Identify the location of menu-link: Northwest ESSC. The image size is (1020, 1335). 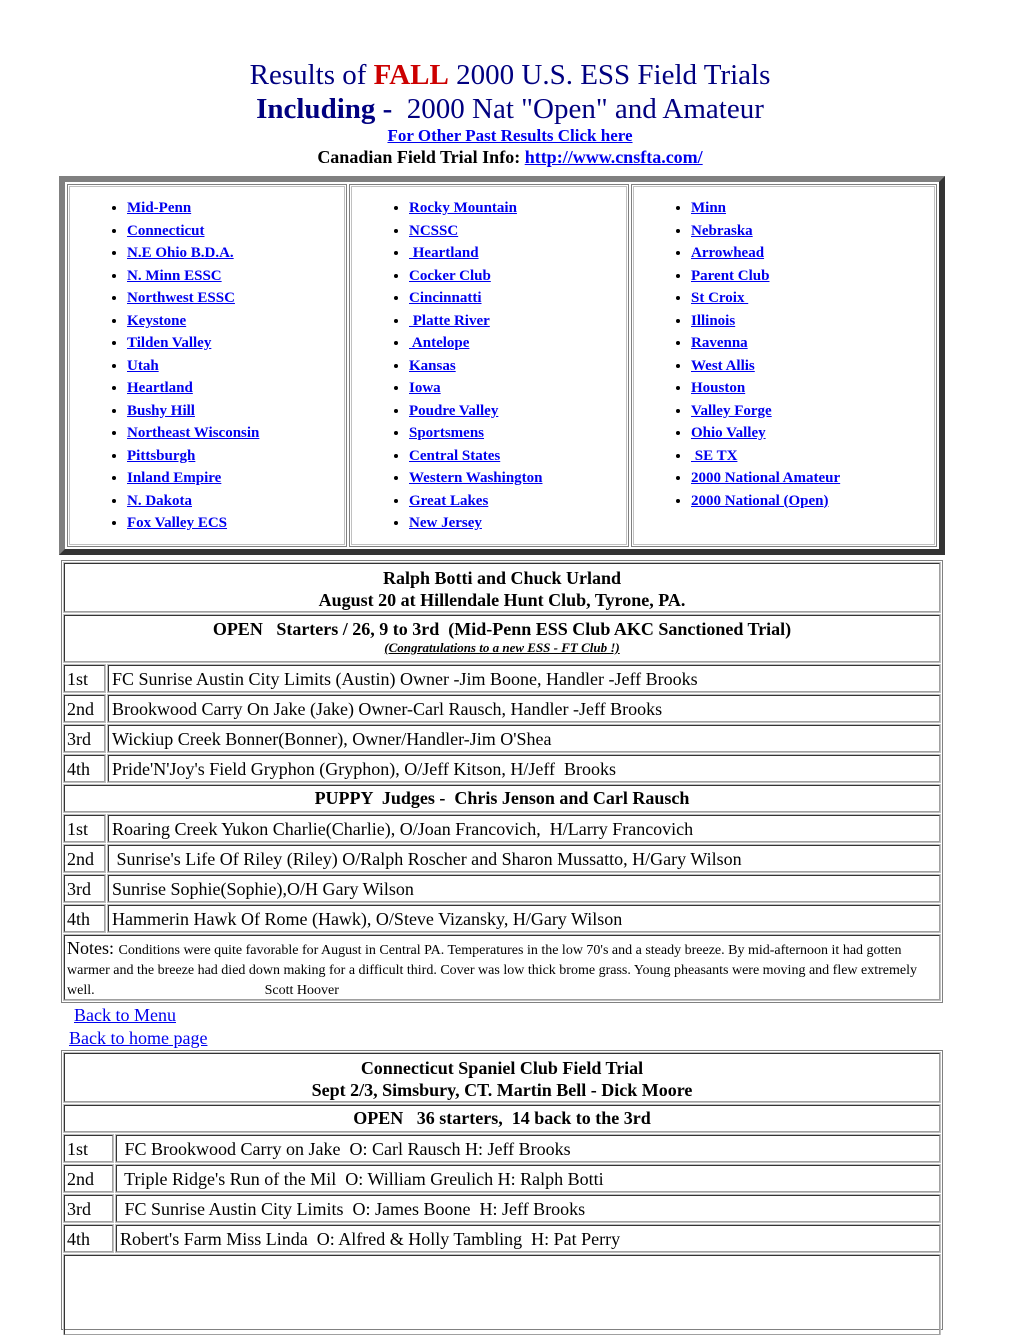
(181, 298).